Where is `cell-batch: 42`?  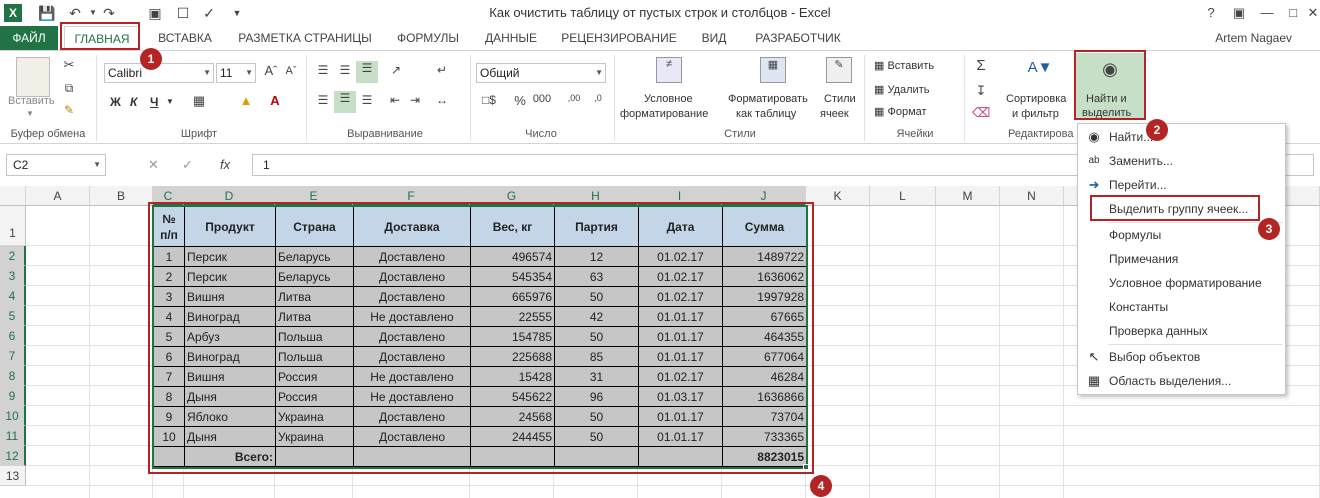
cell-batch: 42 is located at coordinates (596, 316).